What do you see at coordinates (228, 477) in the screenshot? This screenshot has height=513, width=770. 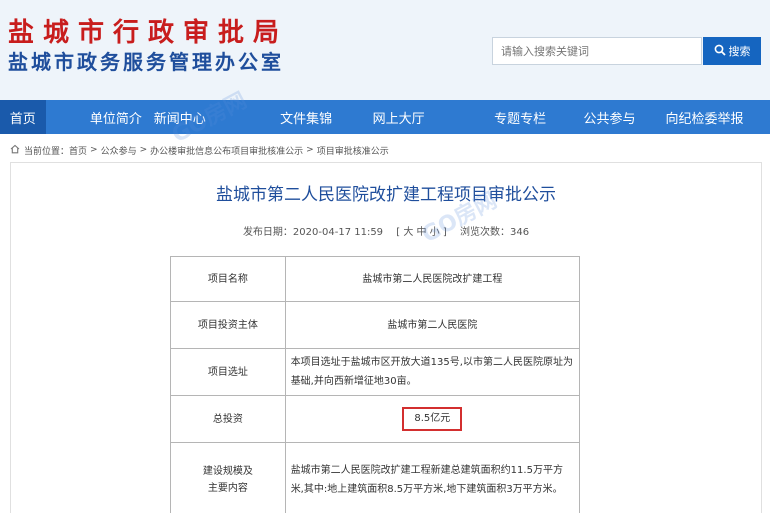 I see `row-label: 建设规模及 主要内容` at bounding box center [228, 477].